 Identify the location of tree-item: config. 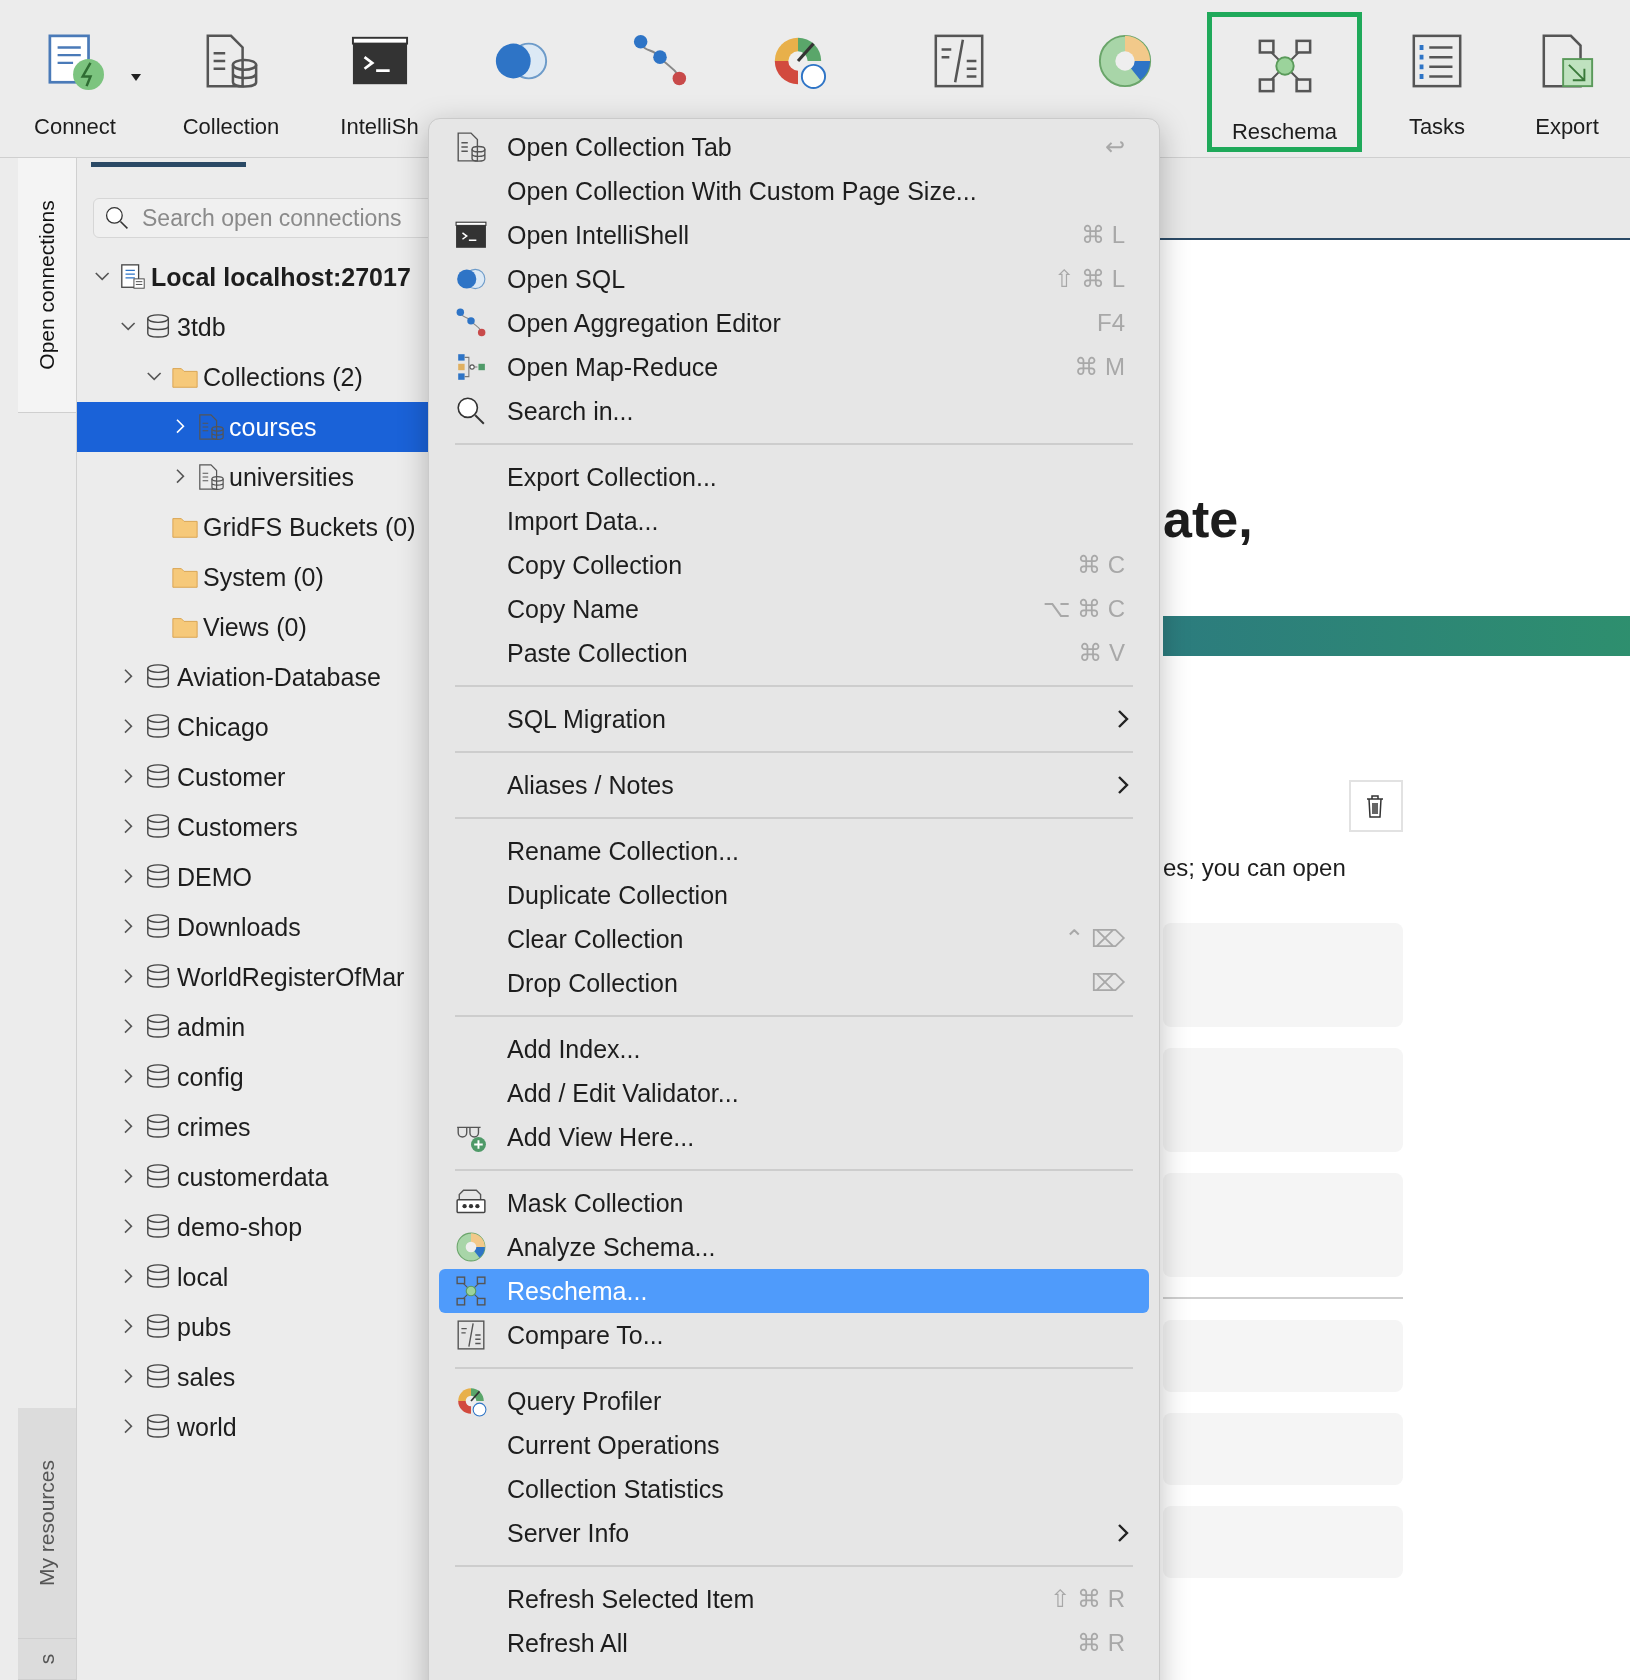
(254, 1077).